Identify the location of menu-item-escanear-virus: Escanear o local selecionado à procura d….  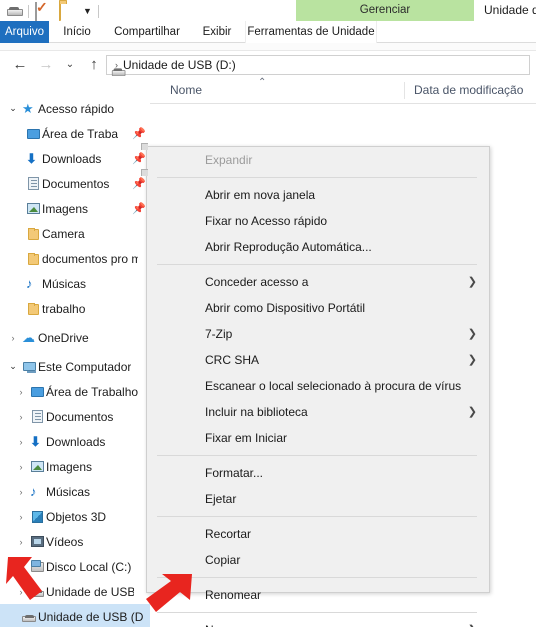
(318, 386).